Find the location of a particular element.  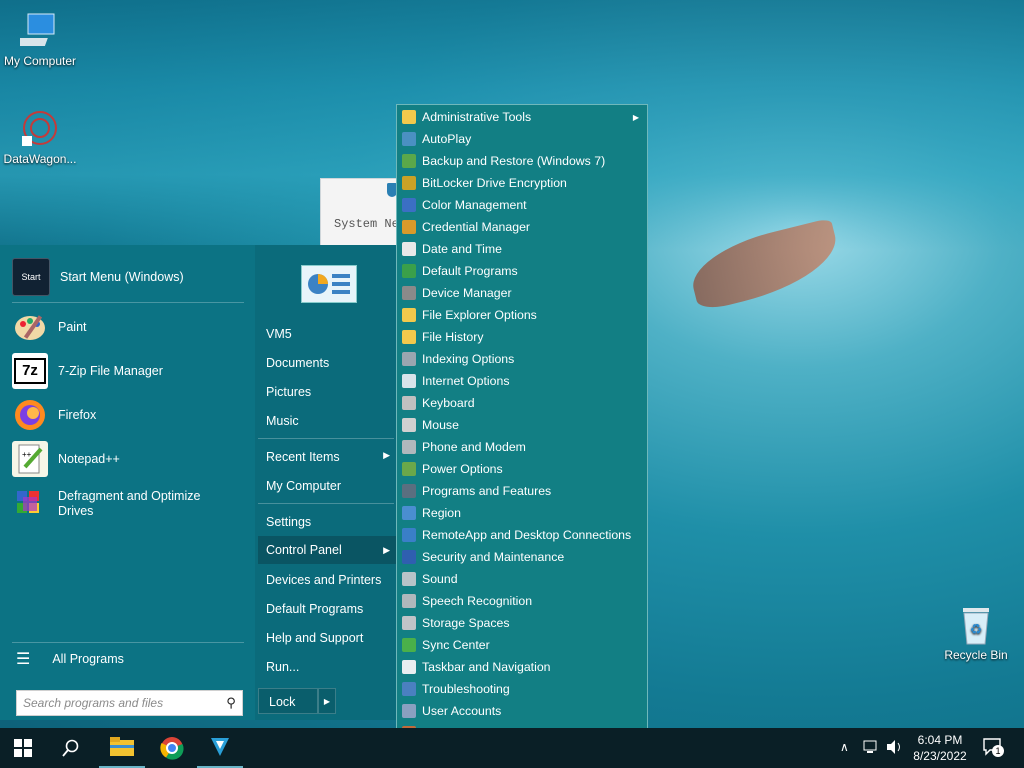

control-panel-item: Power Options is located at coordinates (522, 469).